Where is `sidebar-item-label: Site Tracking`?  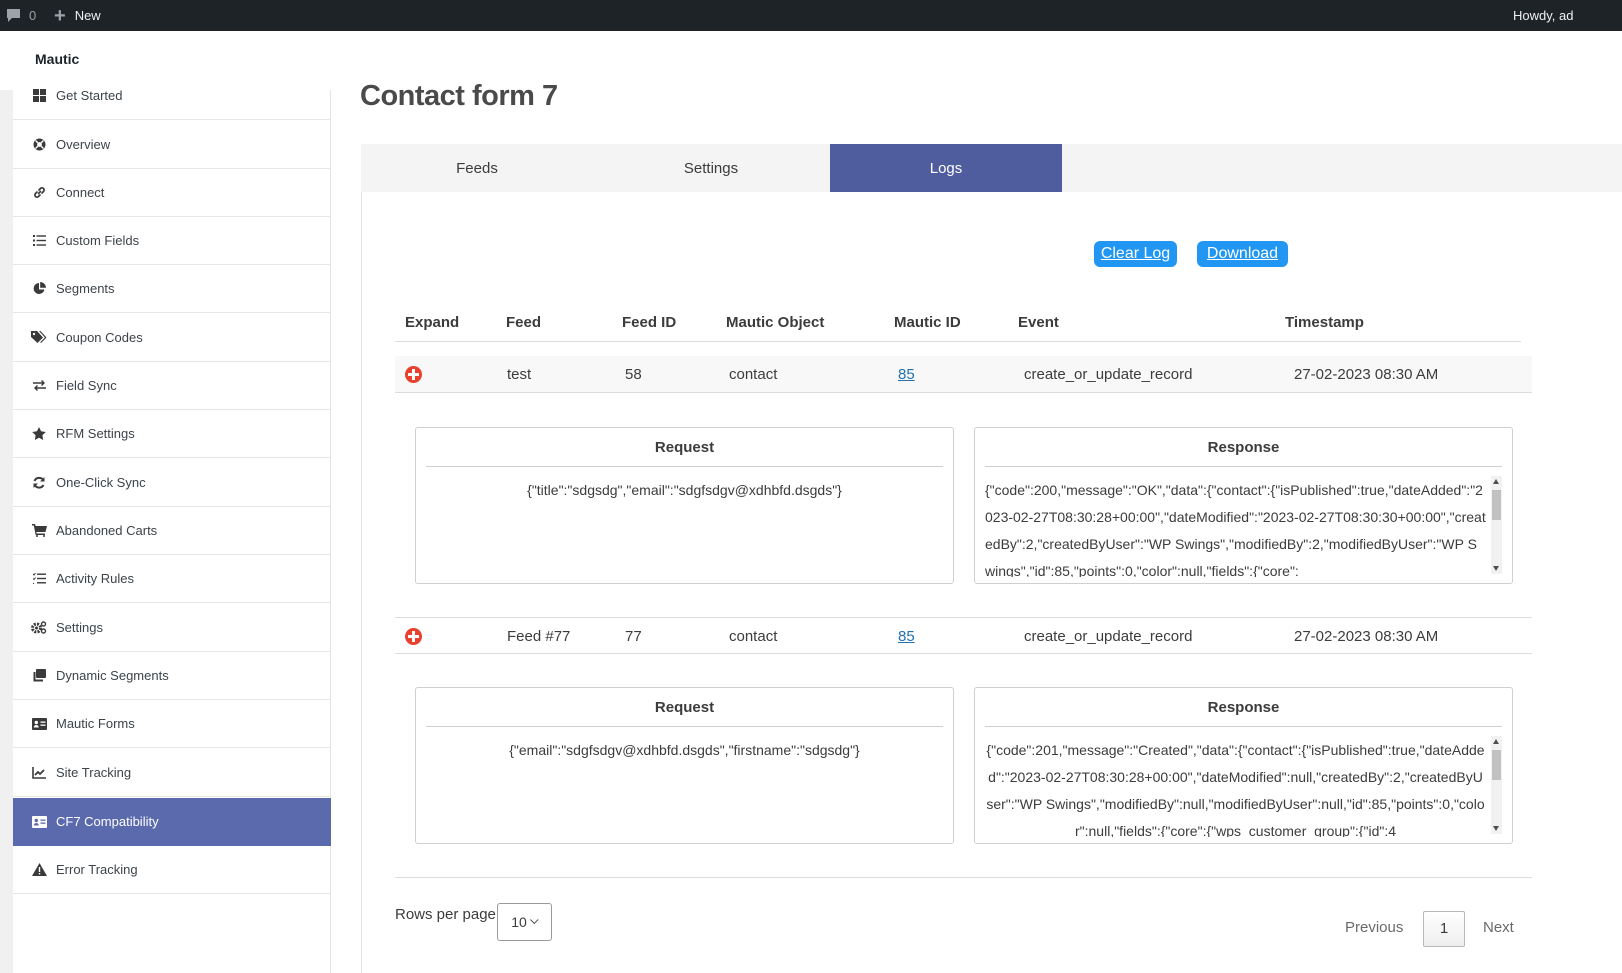 sidebar-item-label: Site Tracking is located at coordinates (94, 772).